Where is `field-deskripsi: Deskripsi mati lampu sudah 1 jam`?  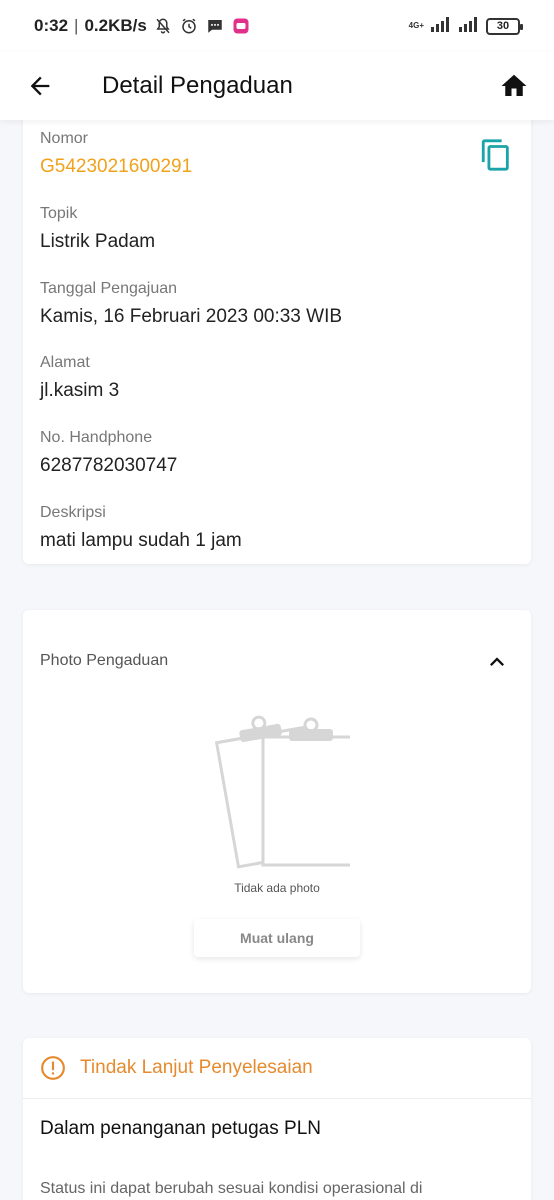 field-deskripsi: Deskripsi mati lampu sudah 1 jam is located at coordinates (141, 528).